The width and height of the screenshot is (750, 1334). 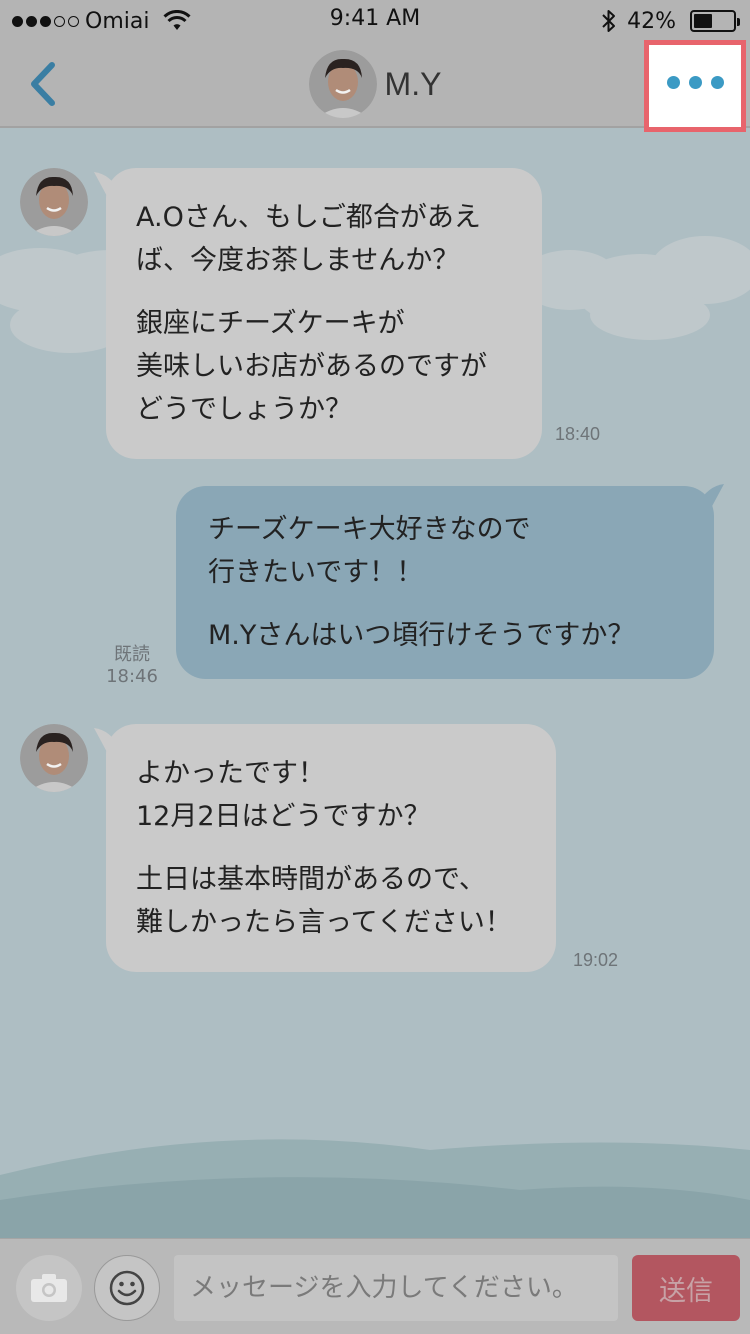 I want to click on message-text: よかったです！ 12月2日はどうですか？, so click(x=283, y=795).